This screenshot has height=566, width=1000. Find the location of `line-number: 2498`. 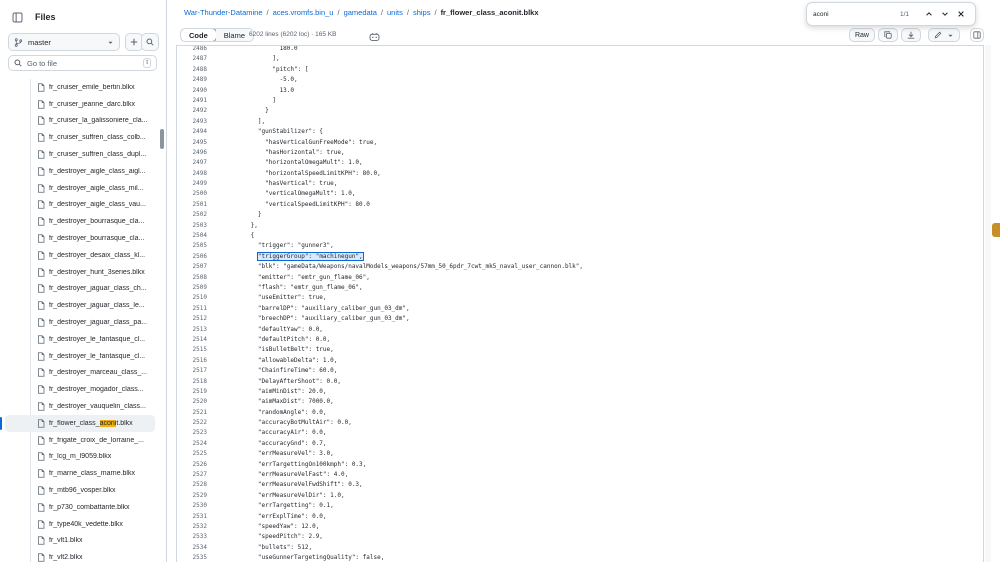

line-number: 2498 is located at coordinates (192, 174).